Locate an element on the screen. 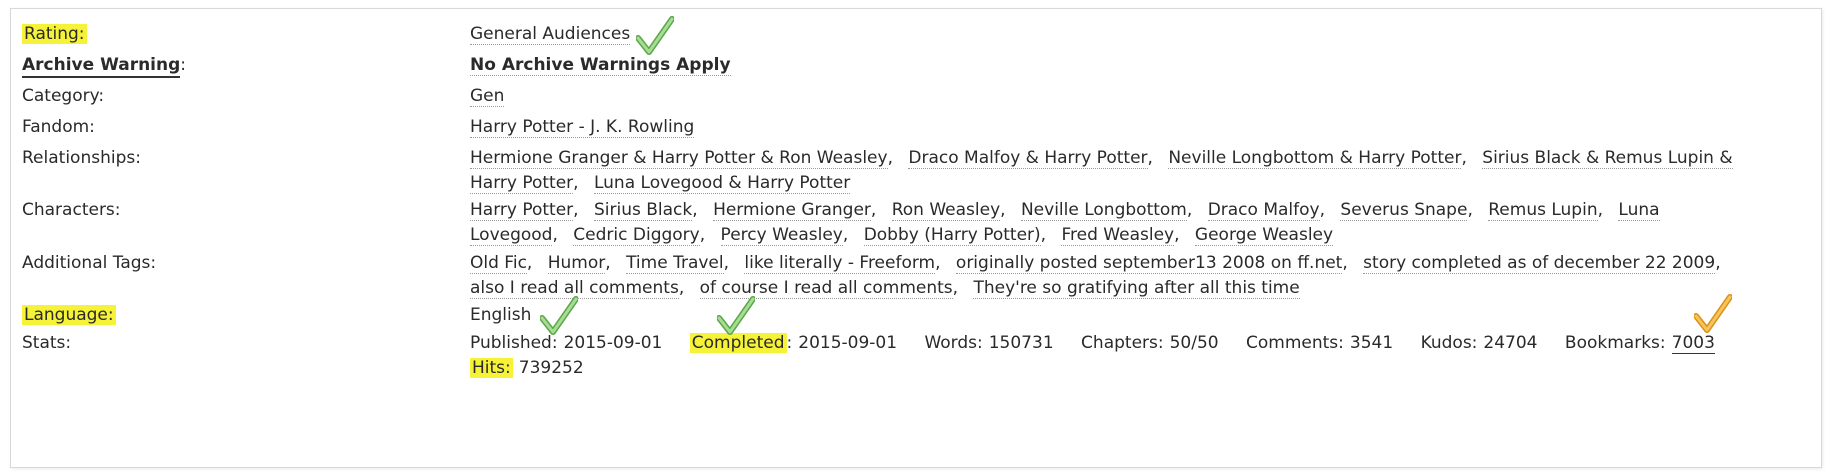 The image size is (1832, 476). words-value: 150731 is located at coordinates (1021, 343).